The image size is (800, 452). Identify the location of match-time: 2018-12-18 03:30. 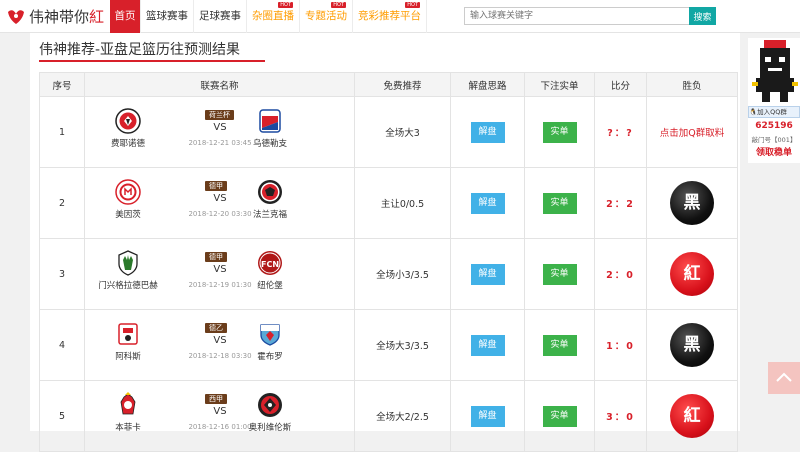
(220, 356).